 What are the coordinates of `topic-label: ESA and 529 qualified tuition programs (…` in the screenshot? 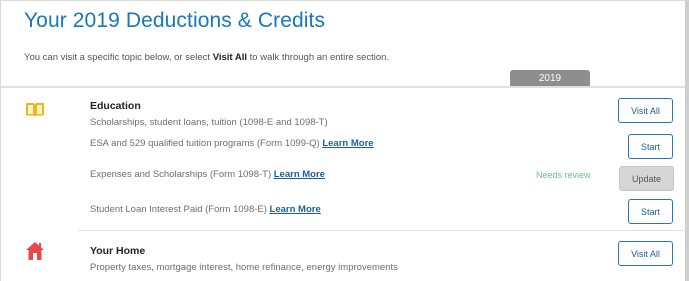 It's located at (205, 143).